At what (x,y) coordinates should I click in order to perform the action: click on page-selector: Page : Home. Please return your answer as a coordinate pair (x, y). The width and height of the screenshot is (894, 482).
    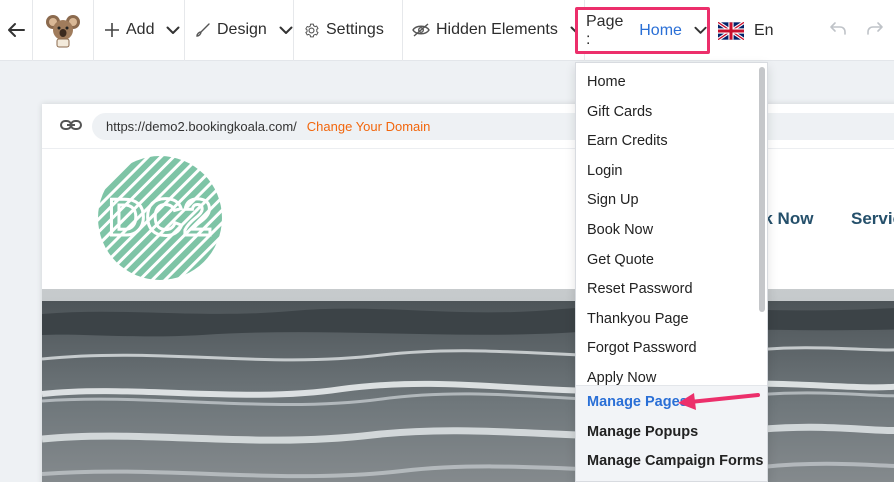
    Looking at the image, I should click on (642, 30).